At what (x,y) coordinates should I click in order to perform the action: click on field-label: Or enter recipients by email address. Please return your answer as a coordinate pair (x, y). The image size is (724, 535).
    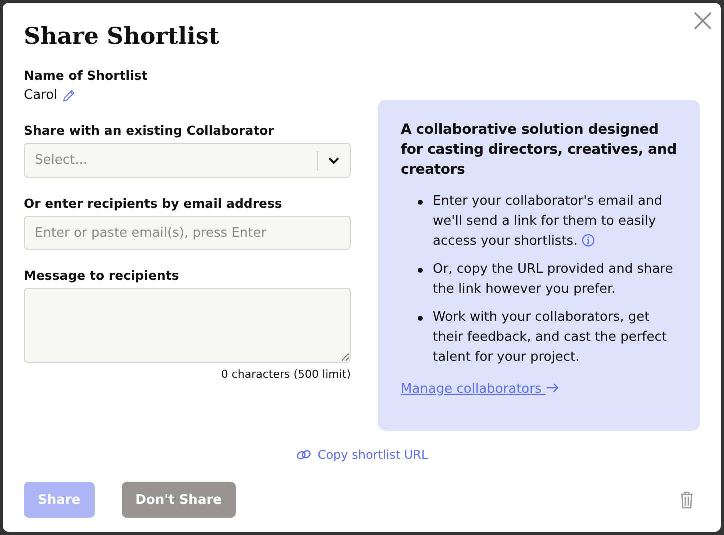
    Looking at the image, I should click on (154, 203).